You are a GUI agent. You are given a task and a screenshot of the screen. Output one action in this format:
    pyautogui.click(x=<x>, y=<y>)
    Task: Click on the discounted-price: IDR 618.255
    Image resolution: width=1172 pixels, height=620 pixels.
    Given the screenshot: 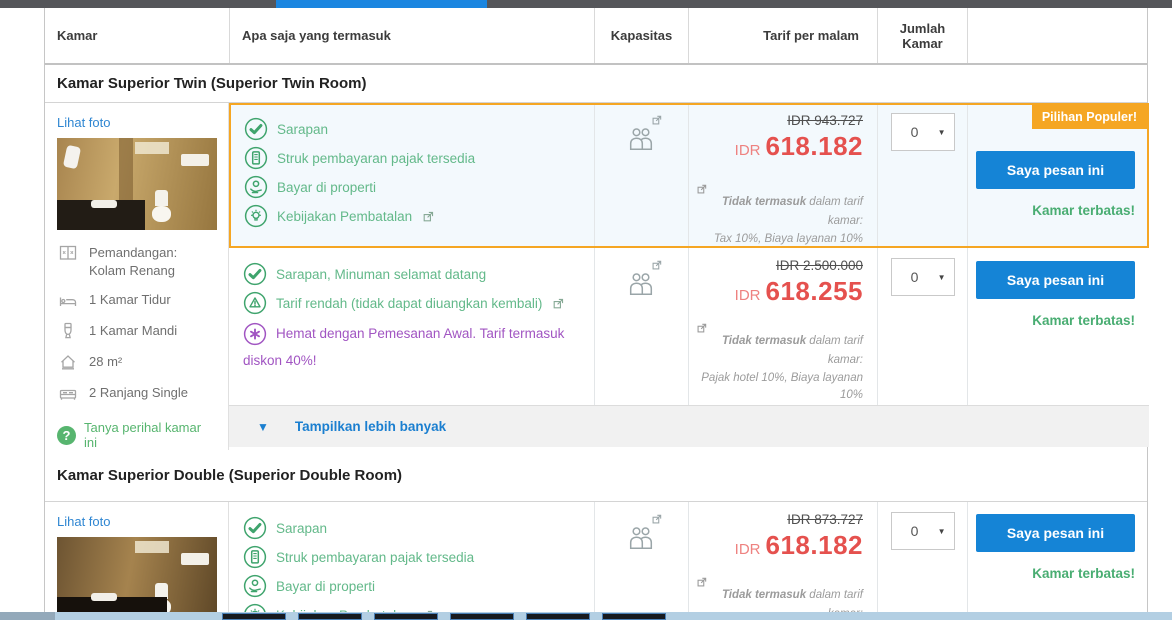 What is the action you would take?
    pyautogui.click(x=780, y=291)
    